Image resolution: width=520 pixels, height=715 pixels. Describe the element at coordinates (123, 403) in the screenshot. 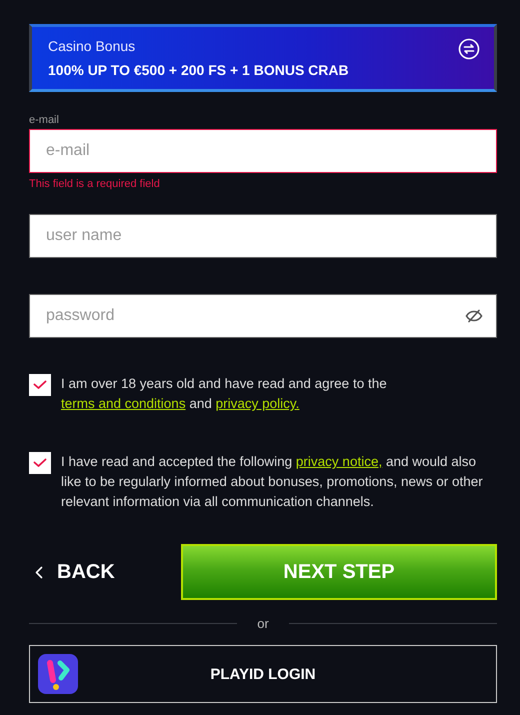

I see `link: terms and conditions` at that location.